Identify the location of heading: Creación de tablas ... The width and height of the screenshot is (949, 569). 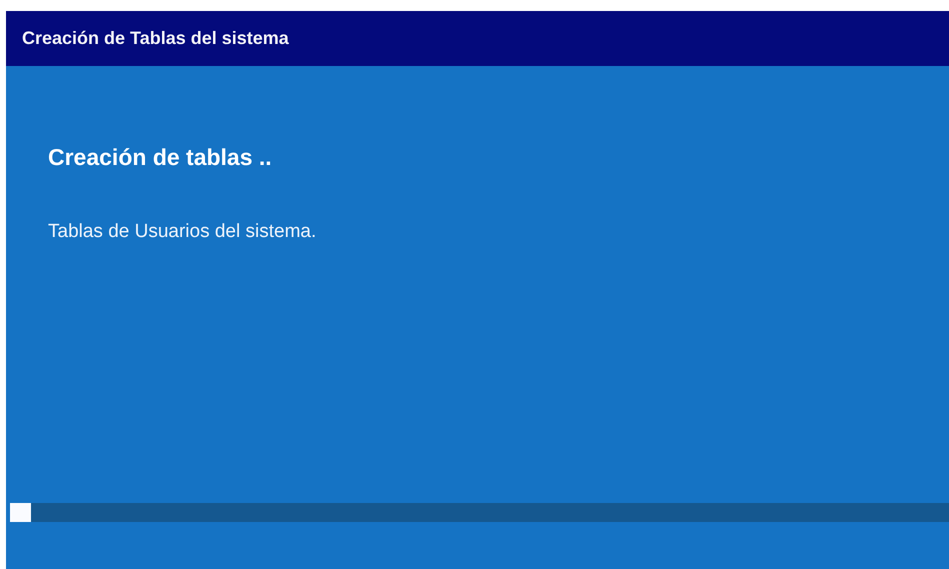
(160, 157).